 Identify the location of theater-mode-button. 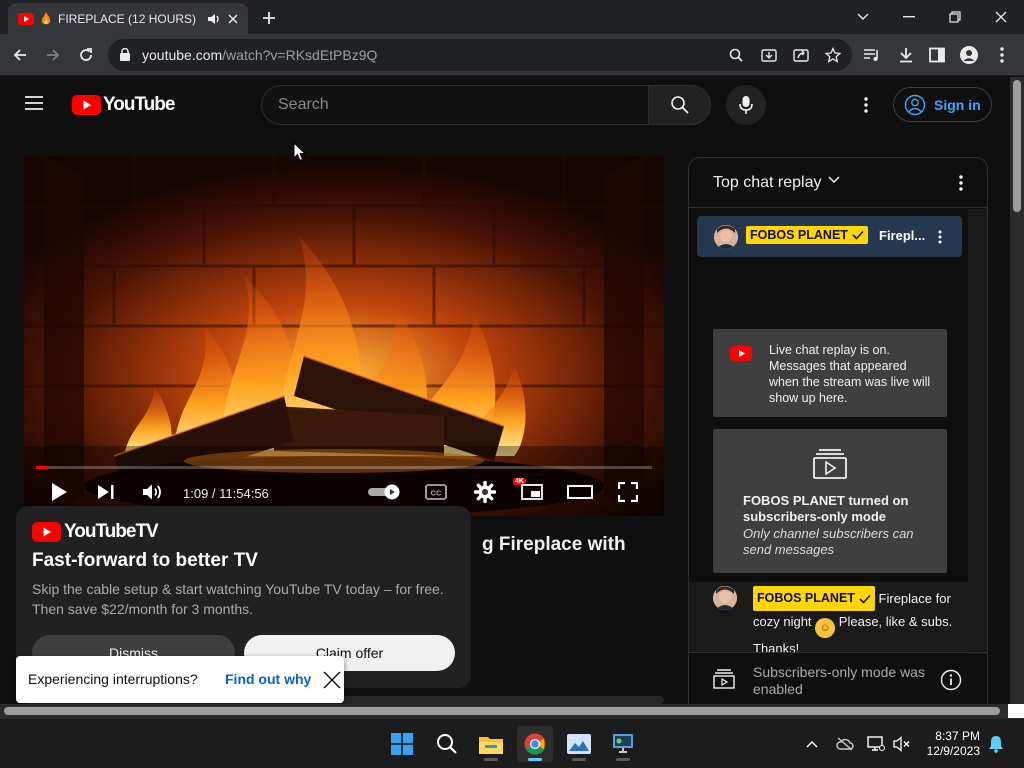
(580, 492).